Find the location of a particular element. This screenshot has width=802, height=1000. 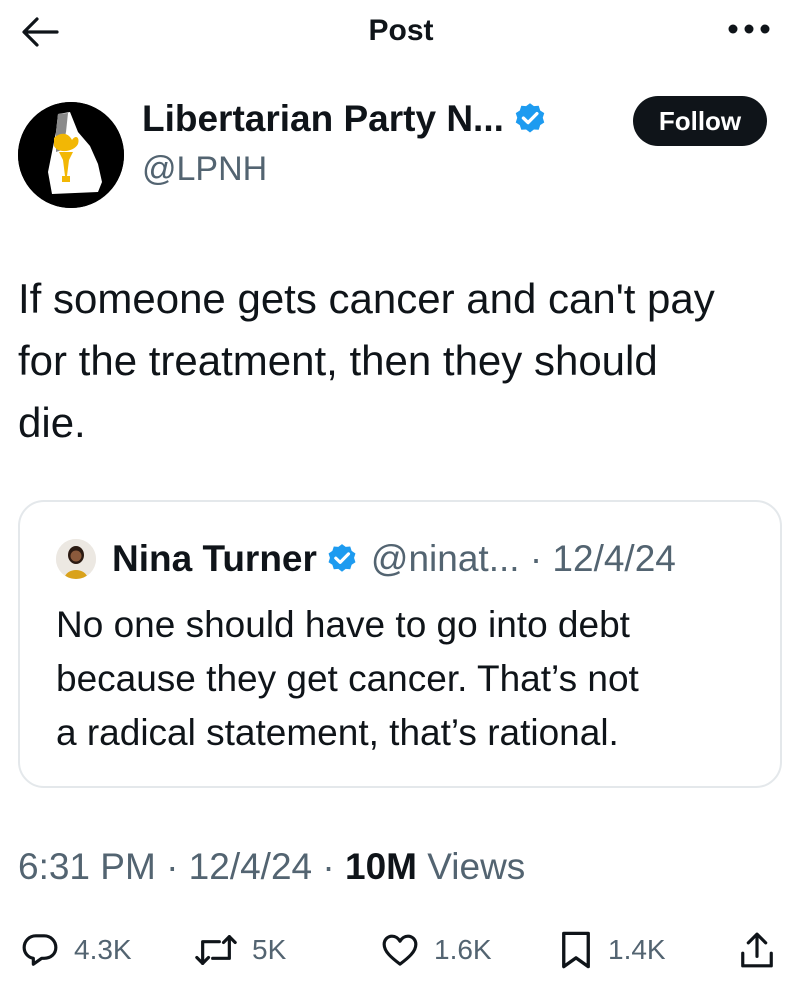

bookmark-count: 1.4K is located at coordinates (637, 949).